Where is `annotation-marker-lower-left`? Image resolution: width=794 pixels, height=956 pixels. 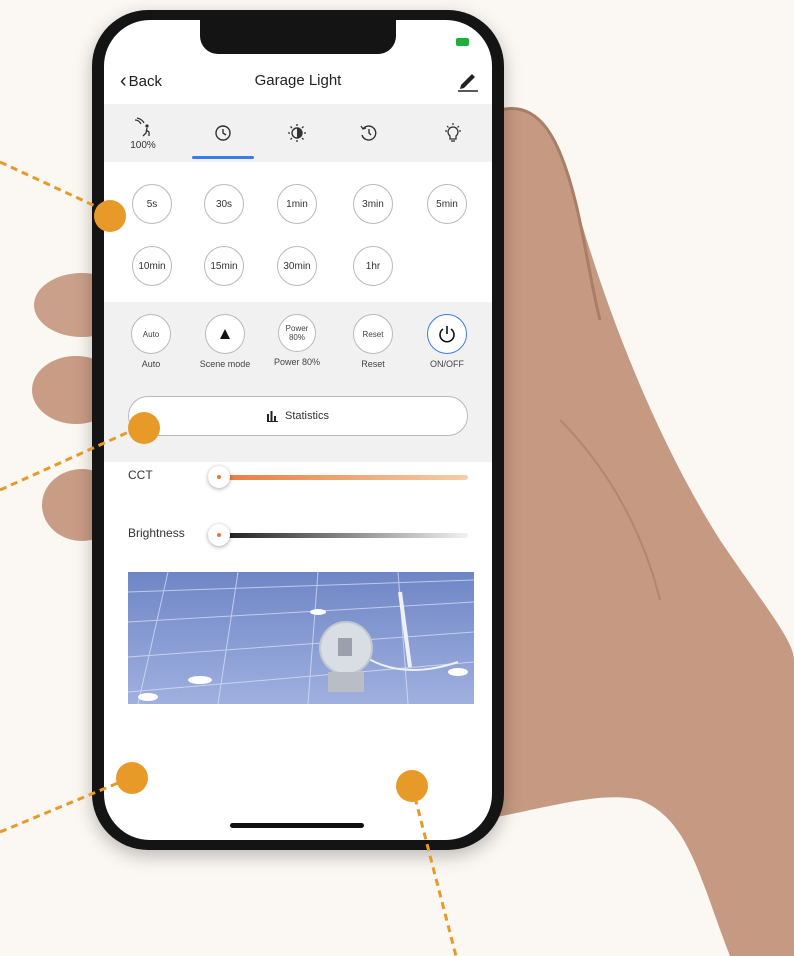
annotation-marker-lower-left is located at coordinates (132, 778).